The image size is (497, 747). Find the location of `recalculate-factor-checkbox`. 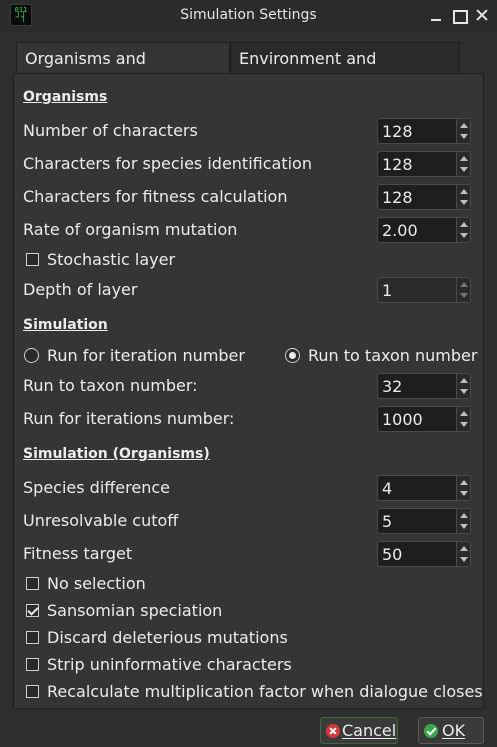

recalculate-factor-checkbox is located at coordinates (32, 691).